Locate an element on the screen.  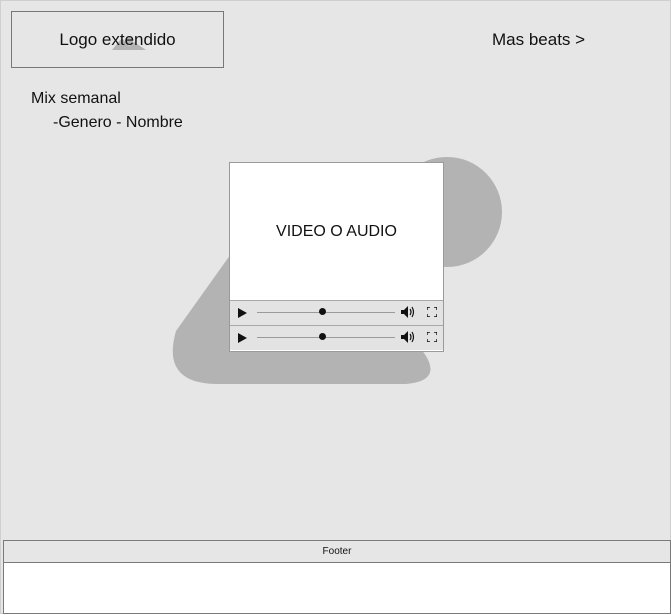
footer-title: Footer is located at coordinates (337, 551).